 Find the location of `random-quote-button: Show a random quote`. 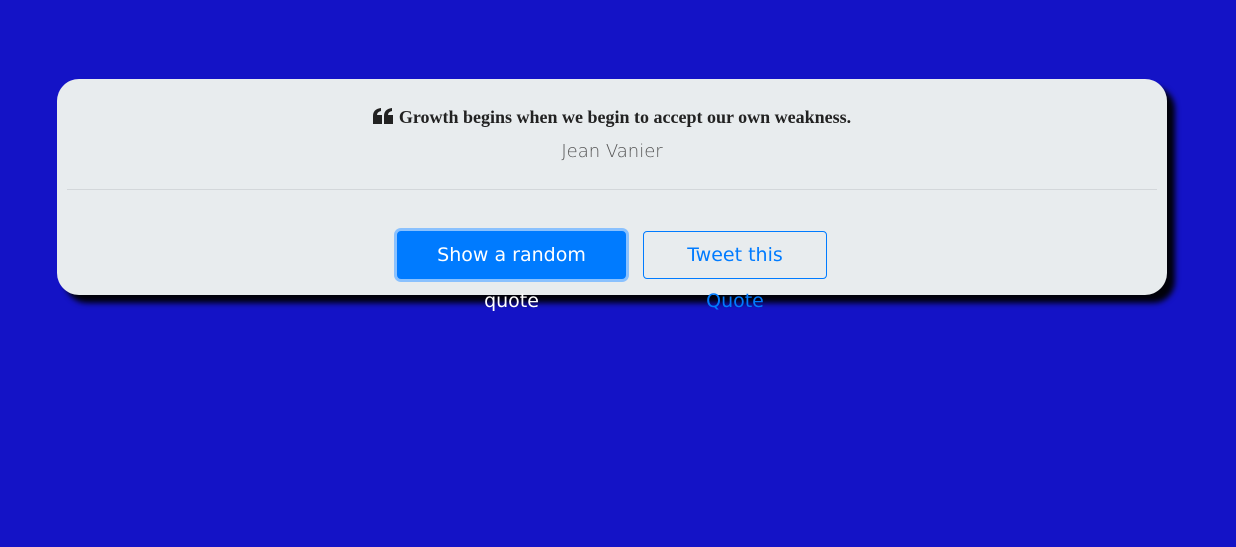

random-quote-button: Show a random quote is located at coordinates (511, 271).